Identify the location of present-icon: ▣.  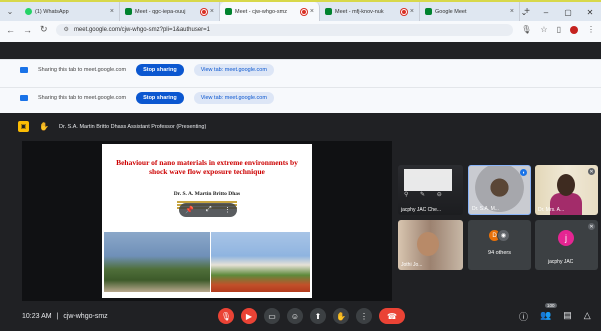
(23, 126).